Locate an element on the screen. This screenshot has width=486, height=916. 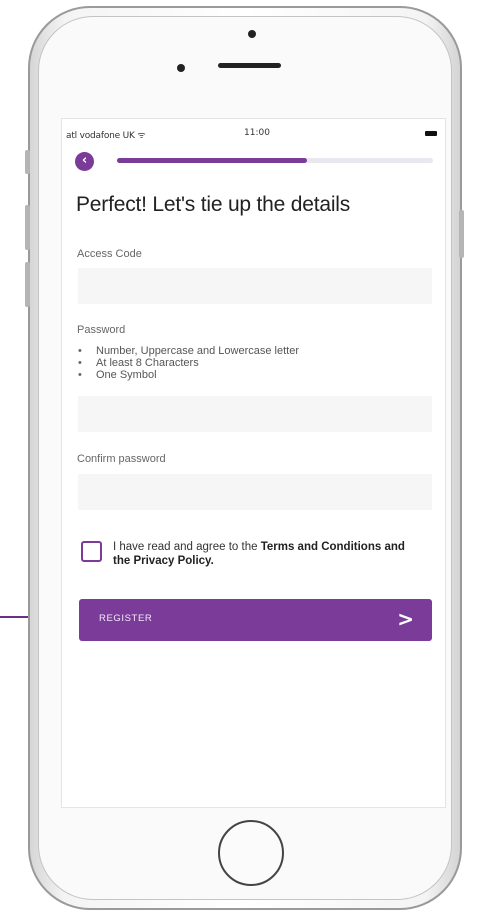
password-rule: • At least 8 Characters is located at coordinates (138, 363).